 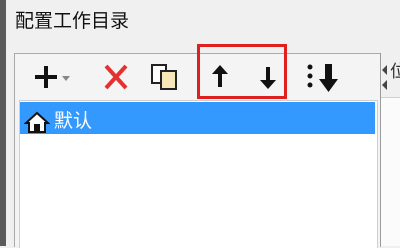 I want to click on copy-icon, so click(x=164, y=77).